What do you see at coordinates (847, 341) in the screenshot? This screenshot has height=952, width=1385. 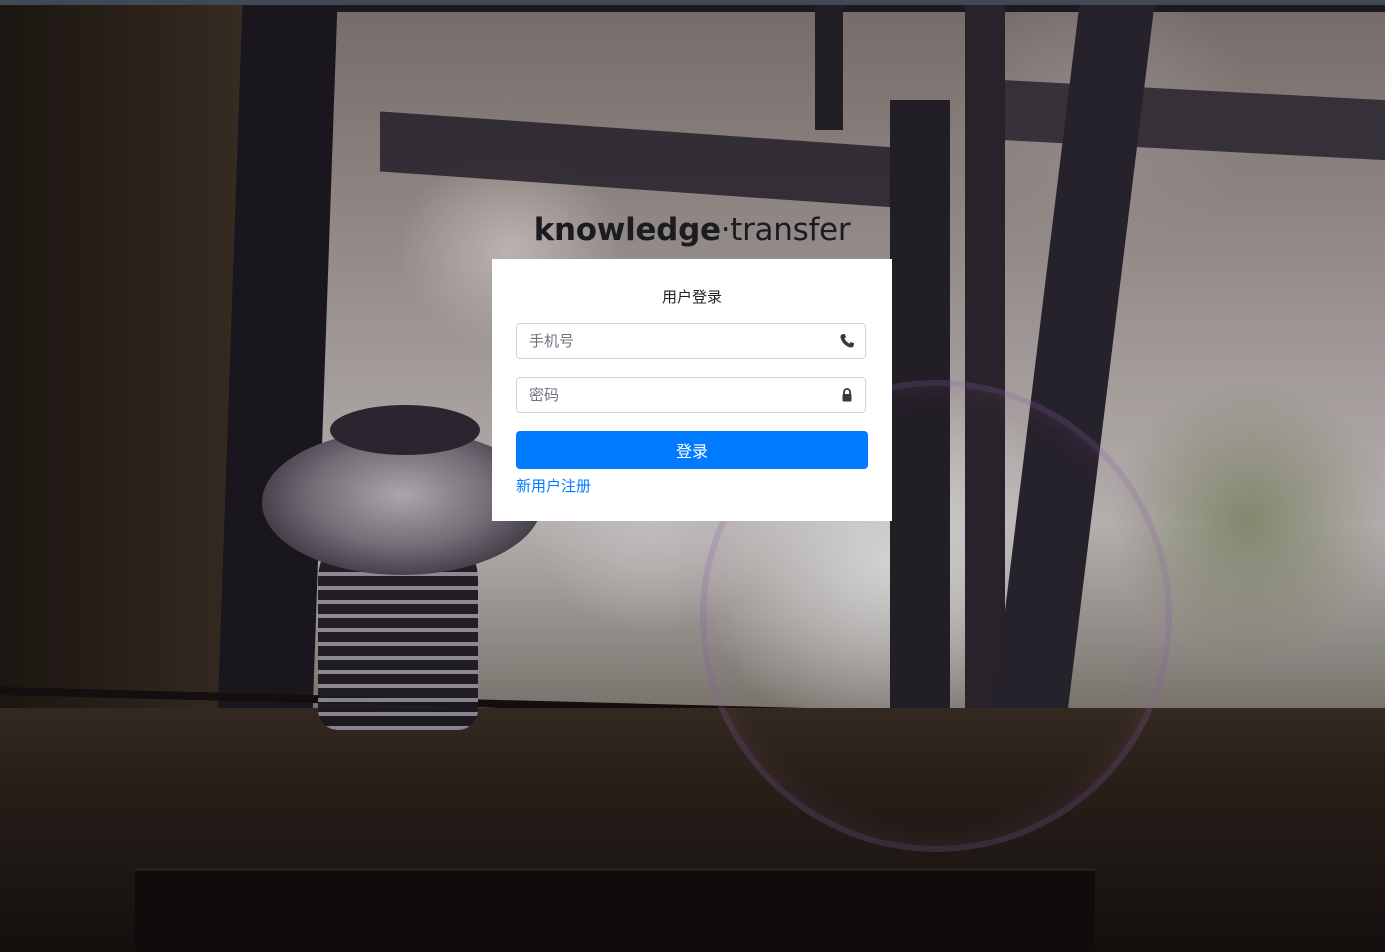 I see `phone-icon` at bounding box center [847, 341].